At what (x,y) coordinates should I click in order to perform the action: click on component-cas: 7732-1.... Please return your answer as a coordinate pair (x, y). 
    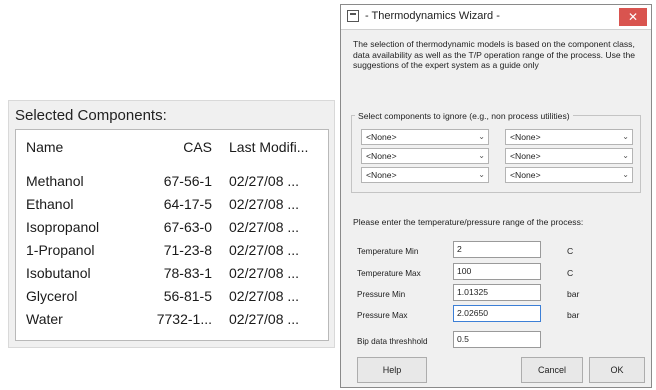
    Looking at the image, I should click on (184, 319).